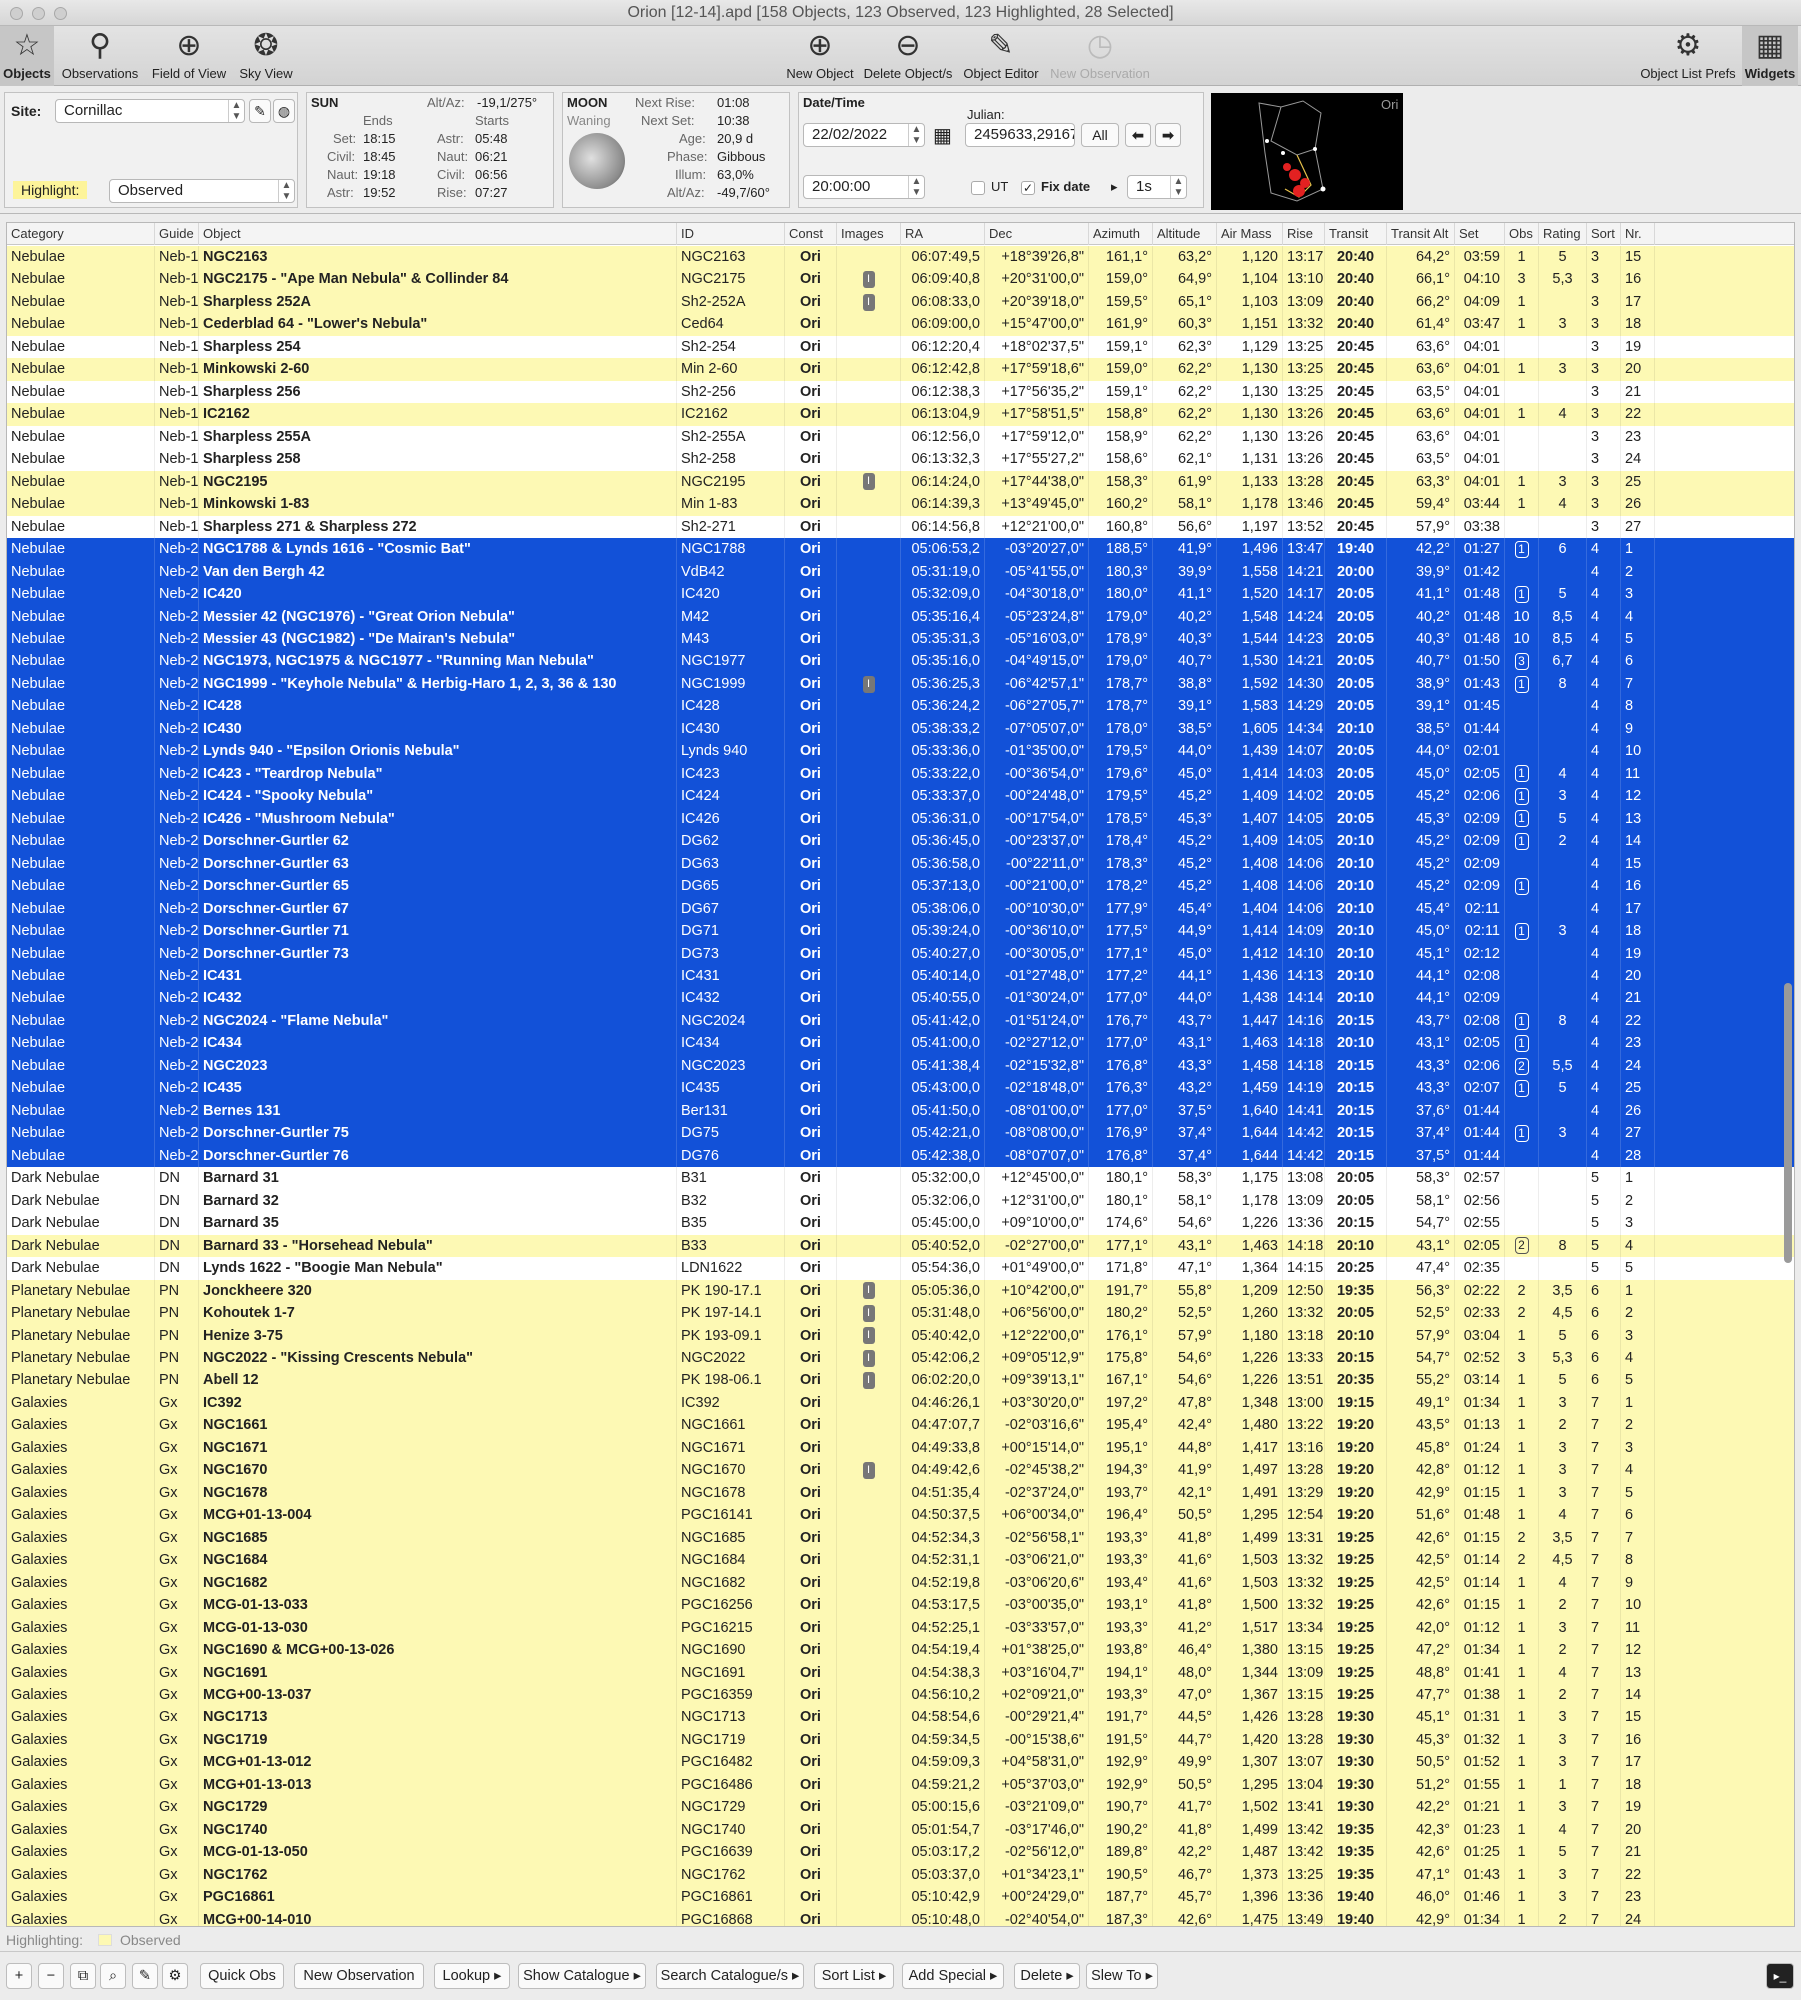 The width and height of the screenshot is (1801, 2000). Describe the element at coordinates (1157, 187) in the screenshot. I see `step-select: 1s ▲ ▼` at that location.